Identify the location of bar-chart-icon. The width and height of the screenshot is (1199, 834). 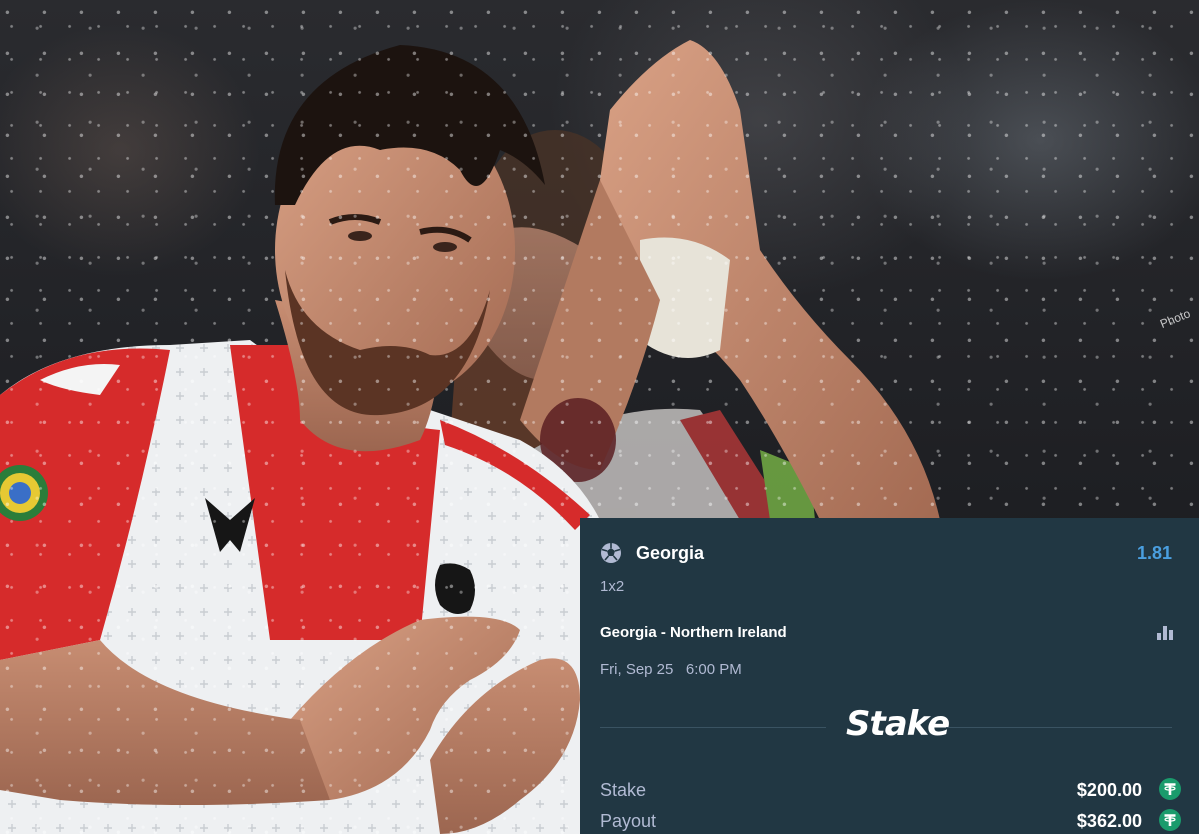
(1165, 632).